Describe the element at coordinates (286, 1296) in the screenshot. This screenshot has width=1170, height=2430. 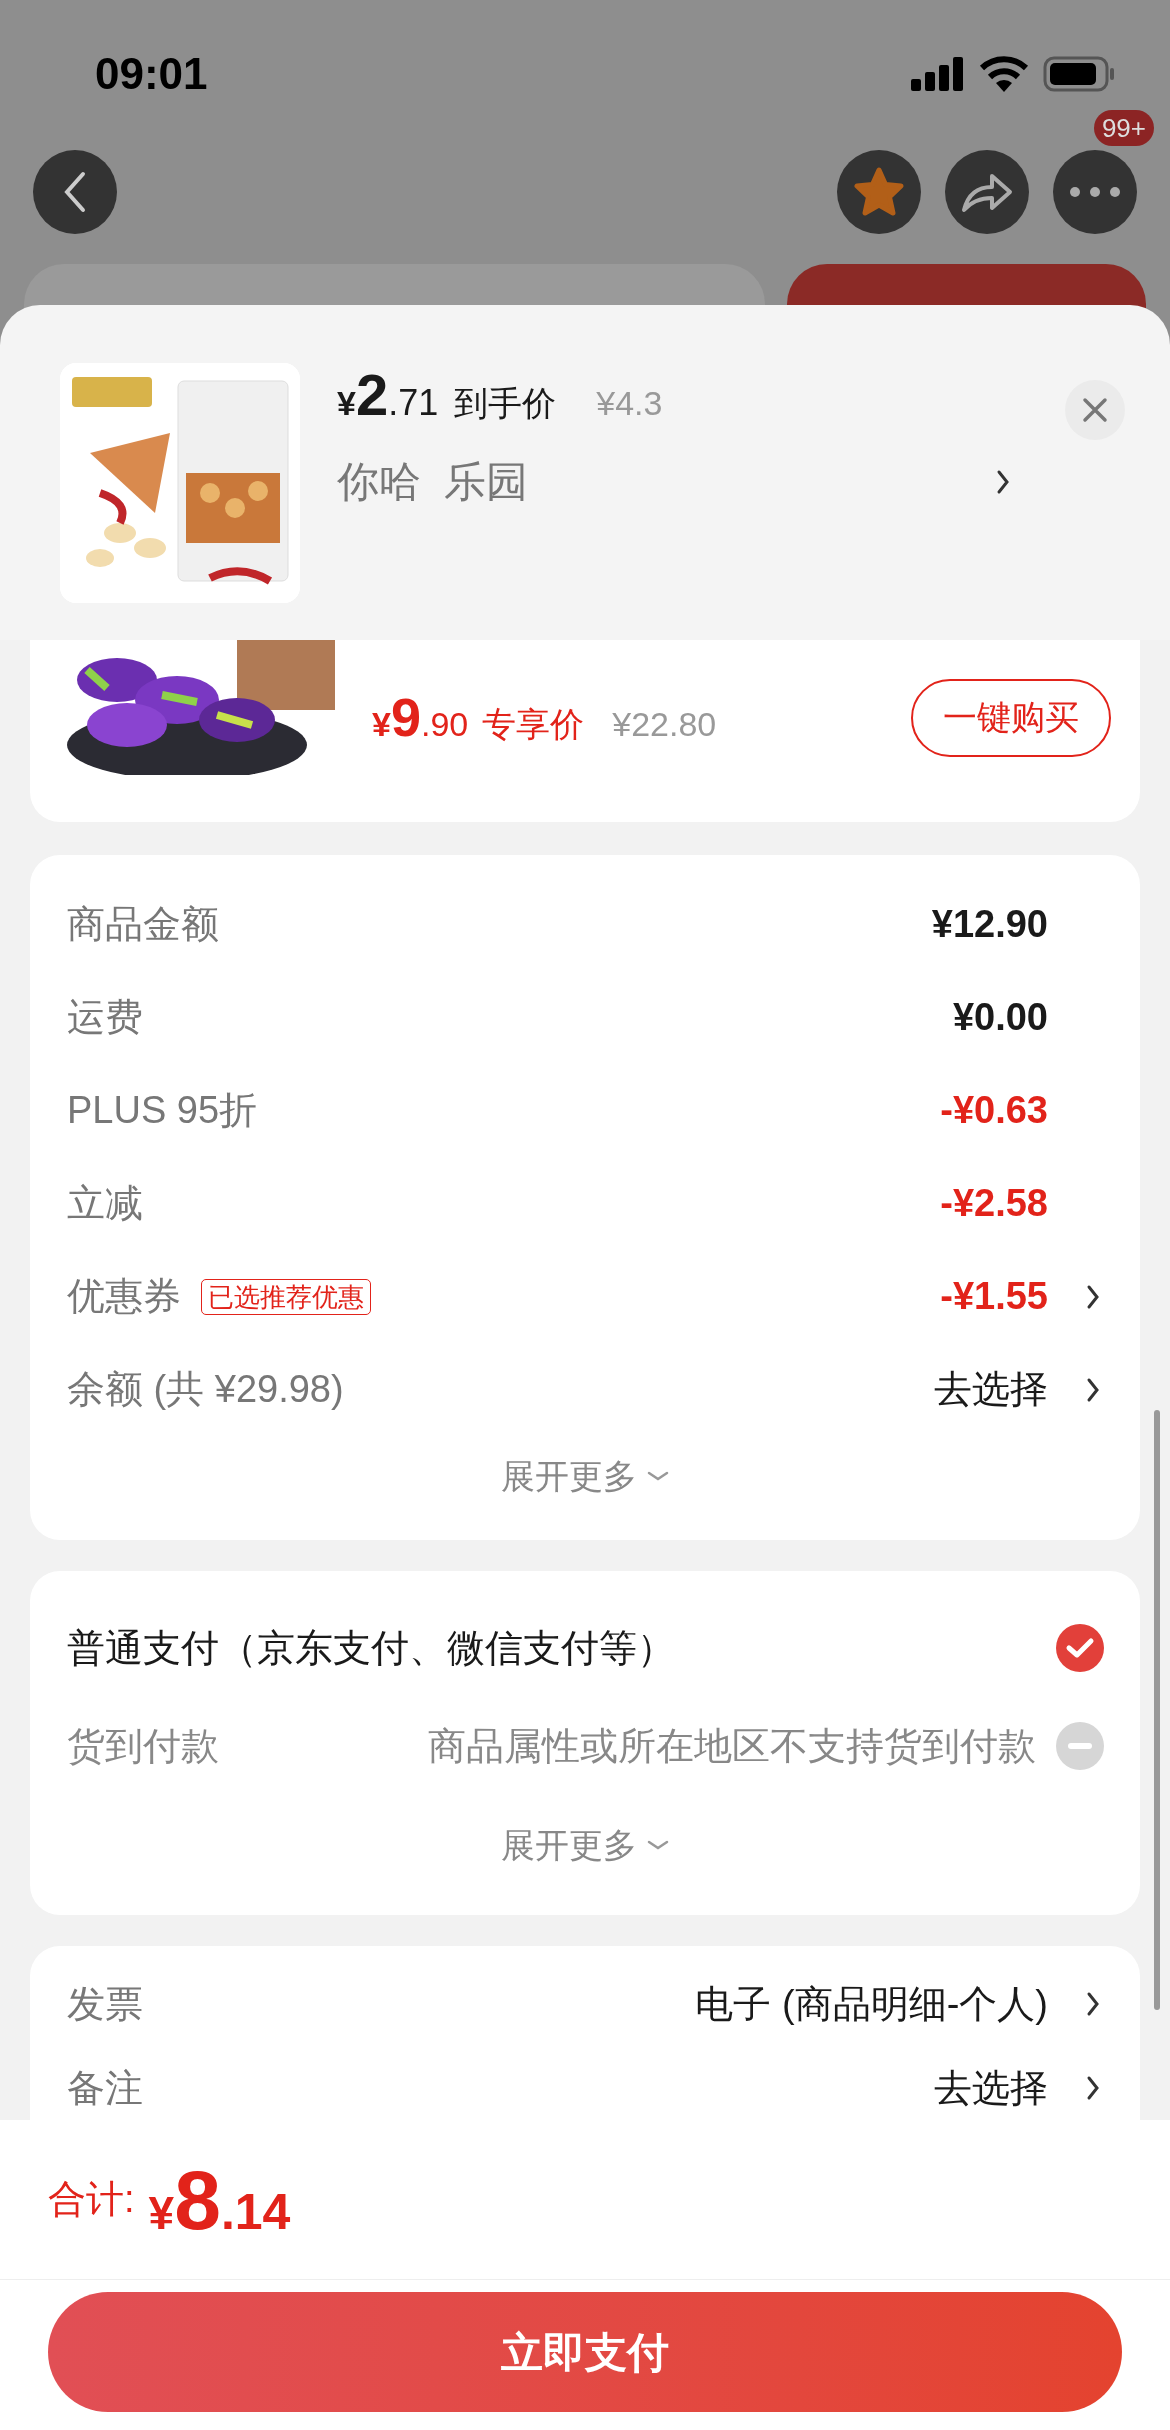
I see `coupon-tag: 已选推荐优惠` at that location.